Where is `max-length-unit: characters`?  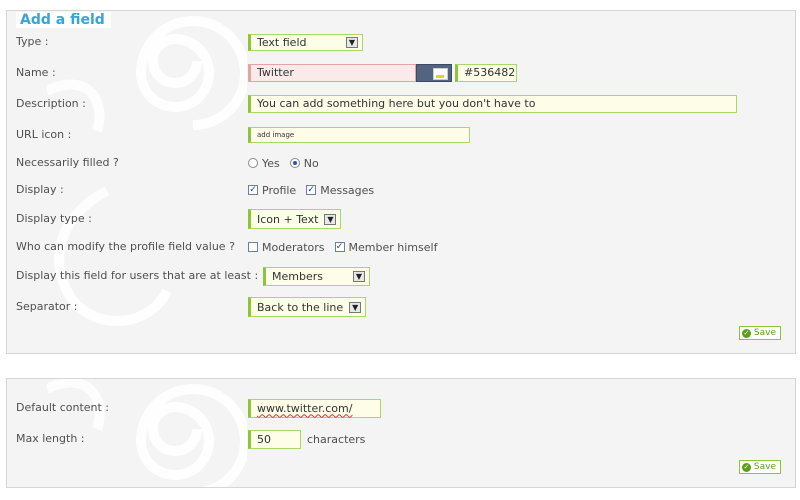 max-length-unit: characters is located at coordinates (336, 439).